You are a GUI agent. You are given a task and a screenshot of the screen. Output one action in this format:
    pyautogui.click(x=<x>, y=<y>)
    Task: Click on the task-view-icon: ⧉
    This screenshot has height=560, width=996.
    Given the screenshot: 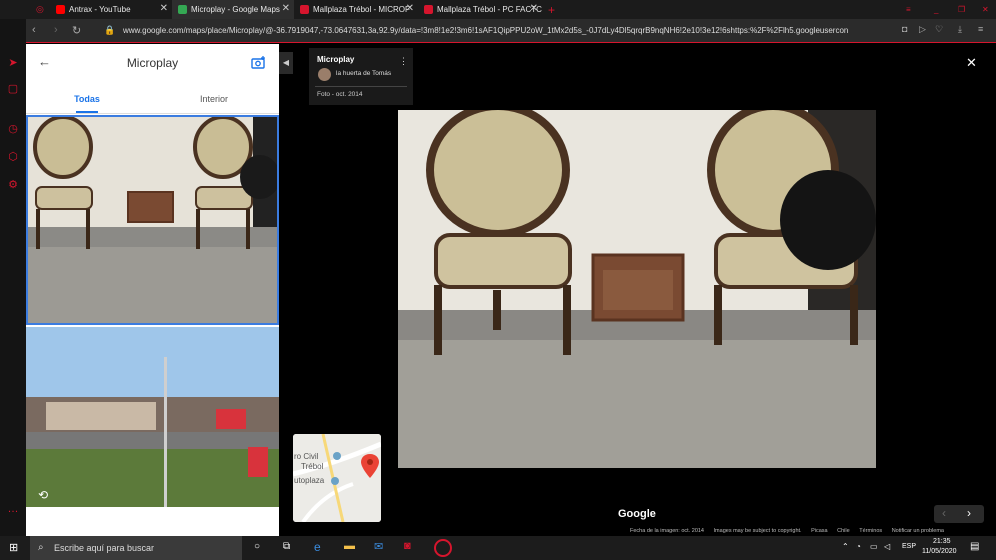 What is the action you would take?
    pyautogui.click(x=286, y=546)
    